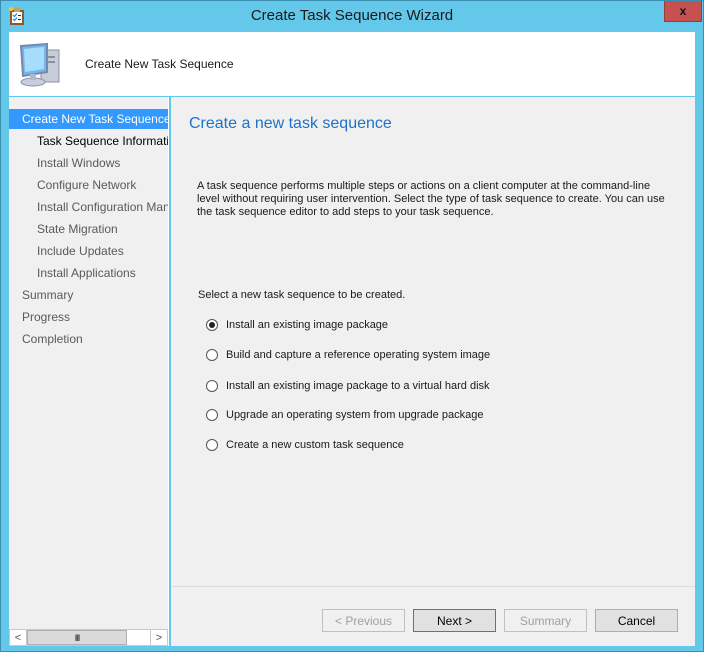 This screenshot has height=652, width=704. I want to click on nav-step-item: Install Windows, so click(88, 163).